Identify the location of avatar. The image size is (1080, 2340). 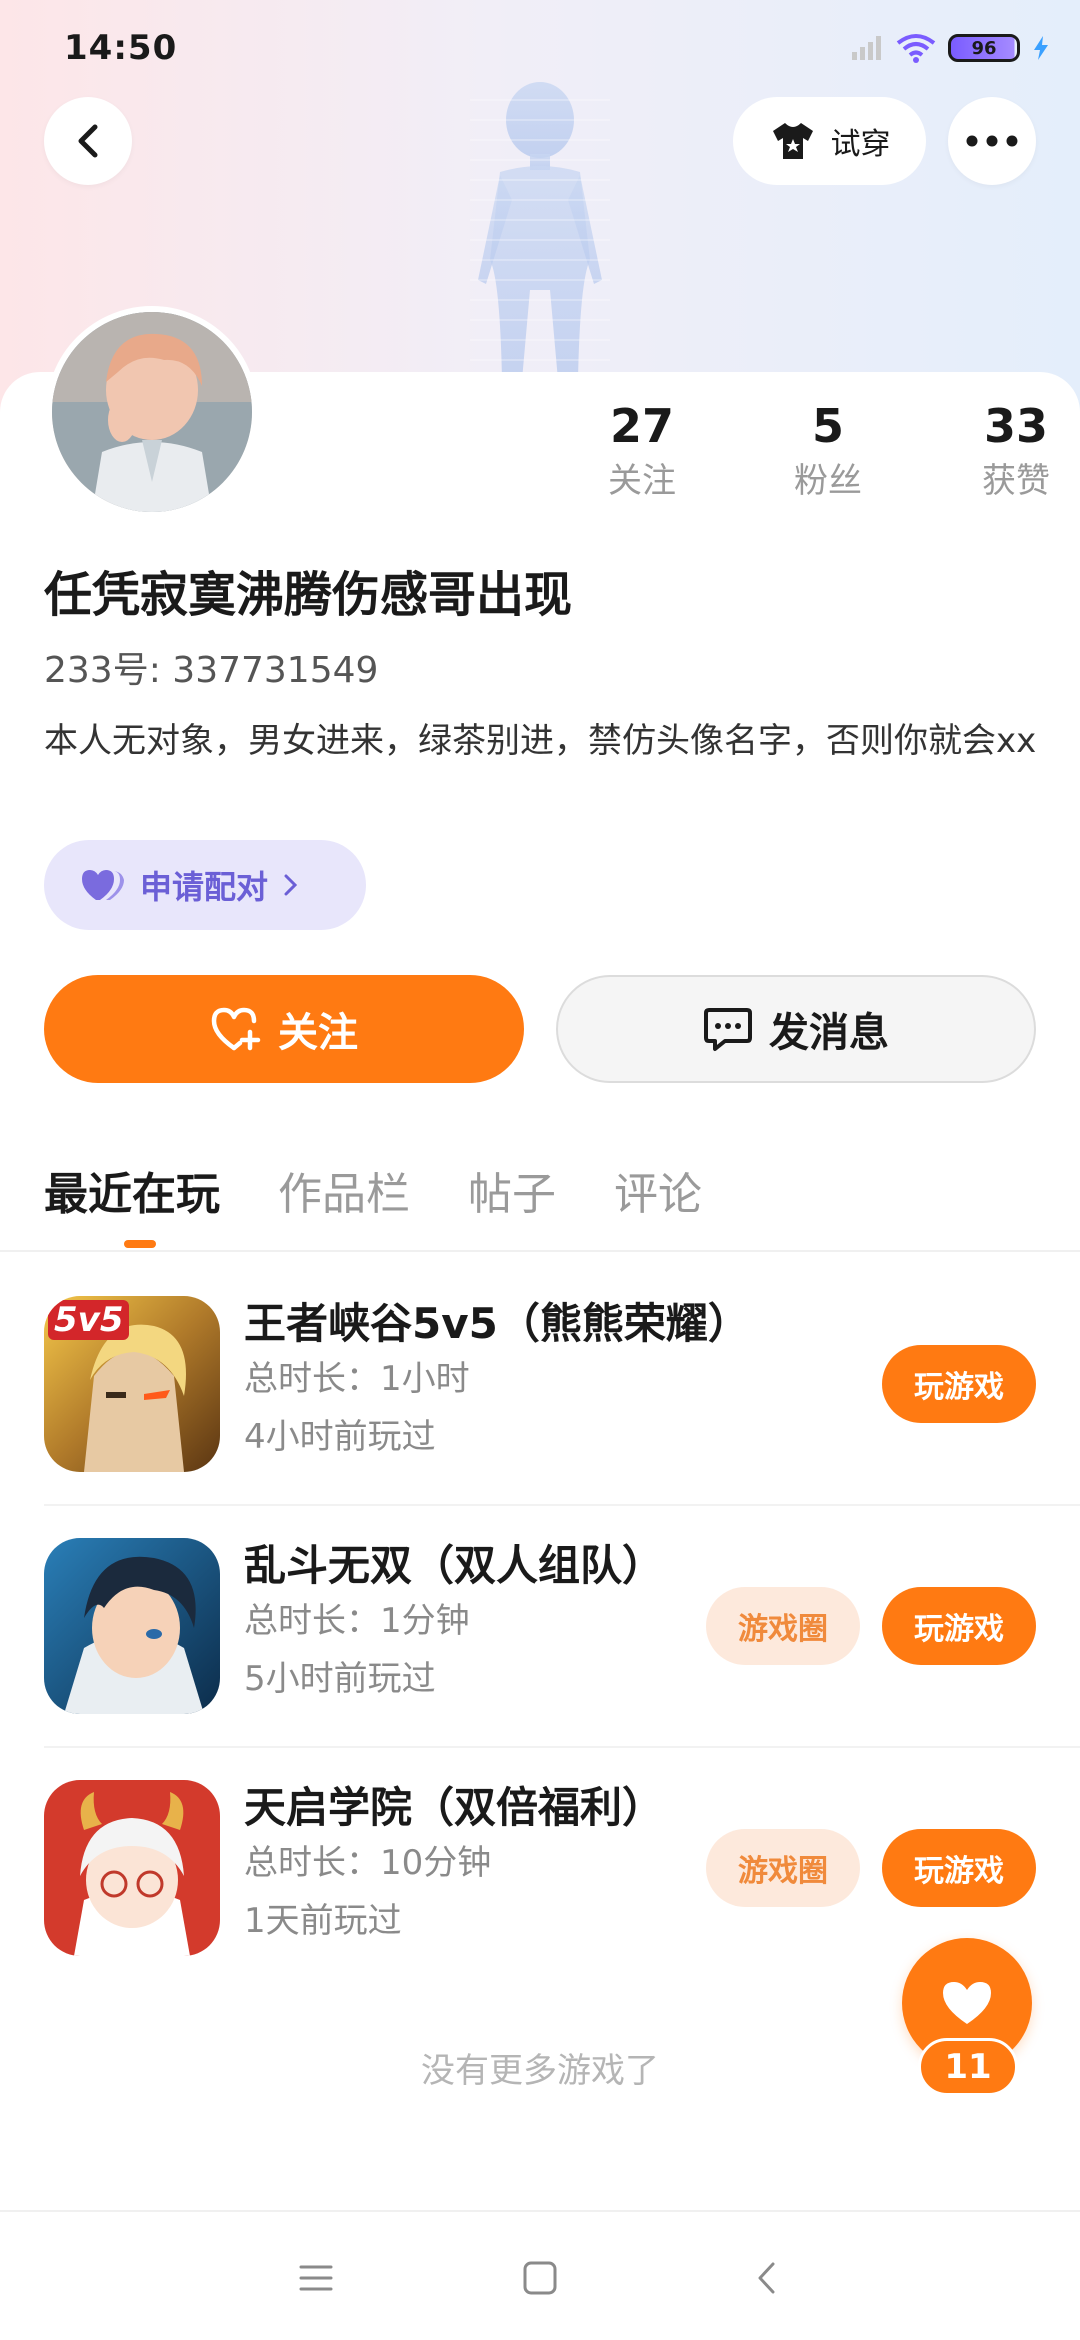
(152, 412).